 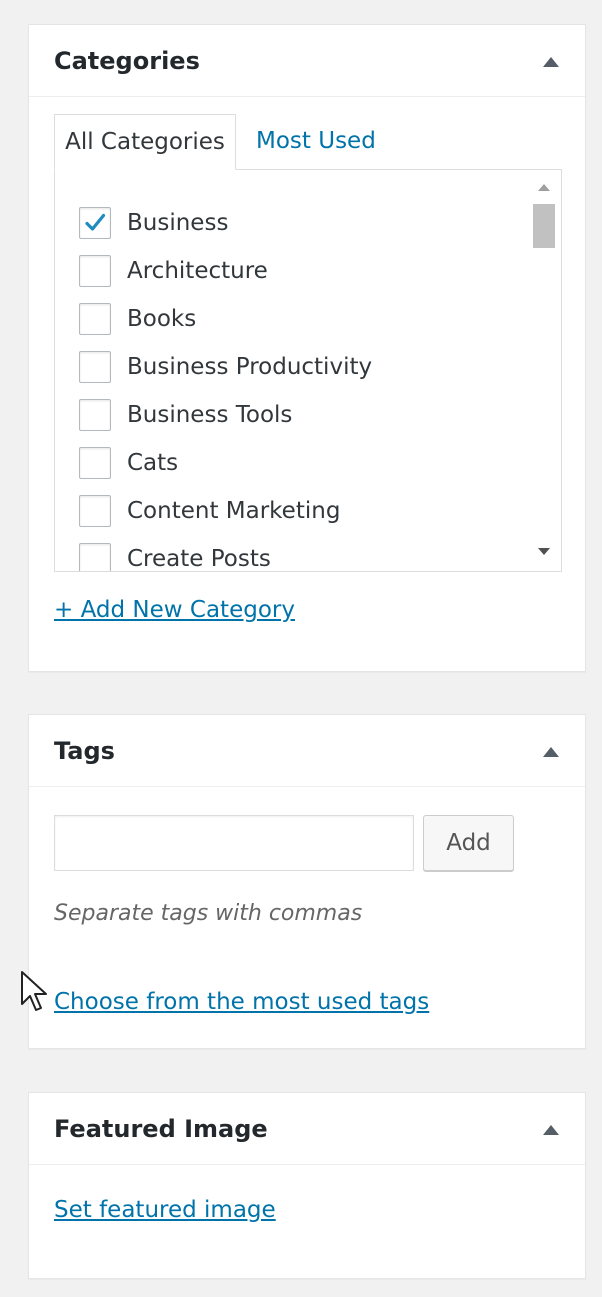 What do you see at coordinates (307, 1185) in the screenshot?
I see `featured-image-panel: Featured Image Set featured image` at bounding box center [307, 1185].